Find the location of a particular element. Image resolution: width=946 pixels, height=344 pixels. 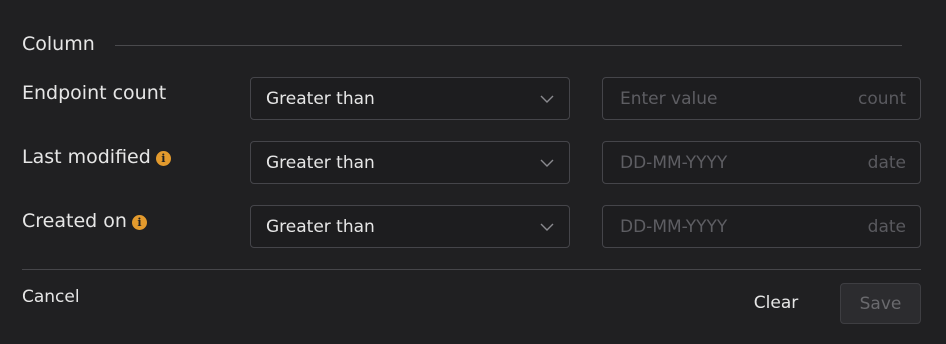

filter-row-endpoint-count: Endpoint count Greater than count is located at coordinates (473, 98).